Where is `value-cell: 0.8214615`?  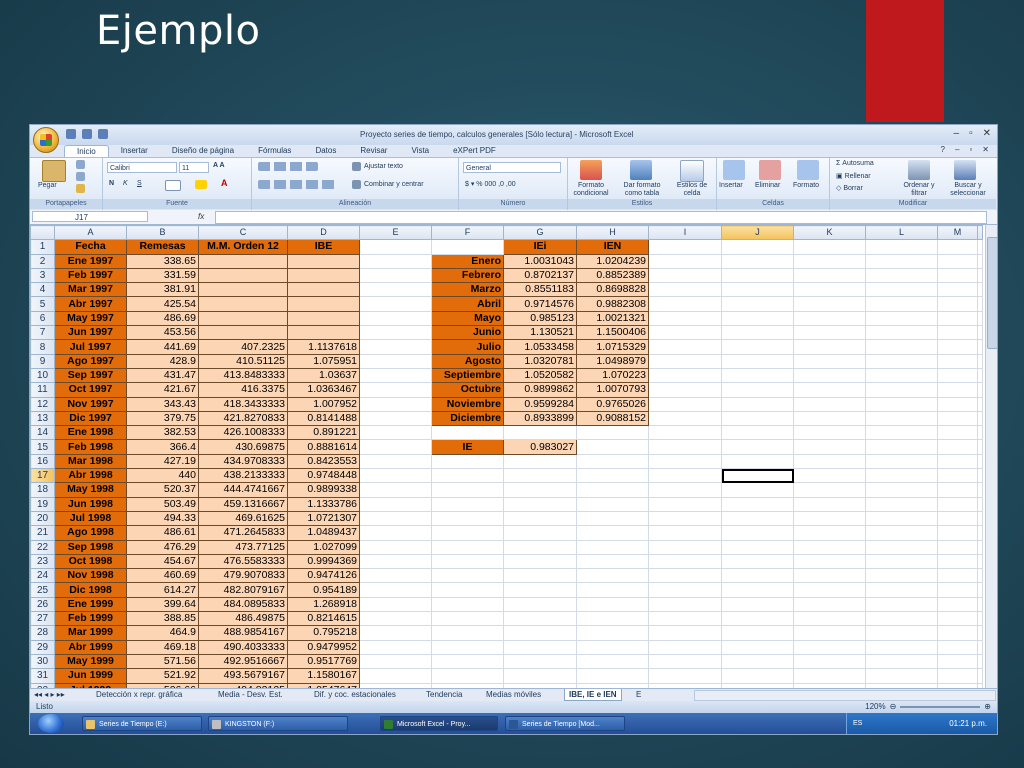 value-cell: 0.8214615 is located at coordinates (323, 619).